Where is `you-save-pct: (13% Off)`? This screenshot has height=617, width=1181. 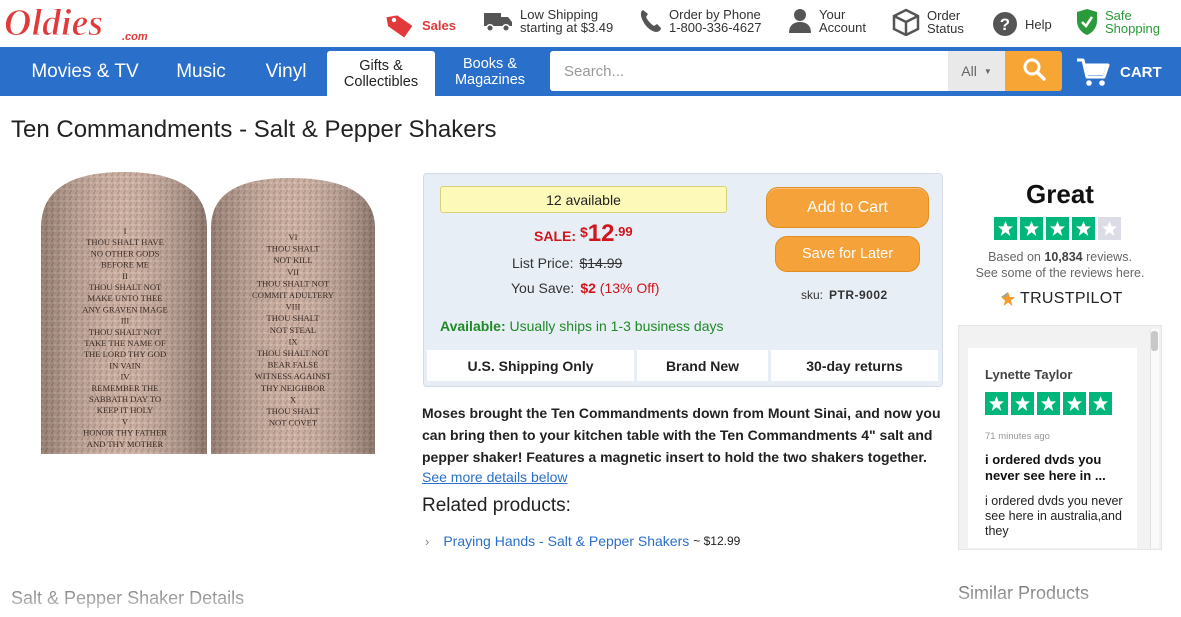
you-save-pct: (13% Off) is located at coordinates (629, 288).